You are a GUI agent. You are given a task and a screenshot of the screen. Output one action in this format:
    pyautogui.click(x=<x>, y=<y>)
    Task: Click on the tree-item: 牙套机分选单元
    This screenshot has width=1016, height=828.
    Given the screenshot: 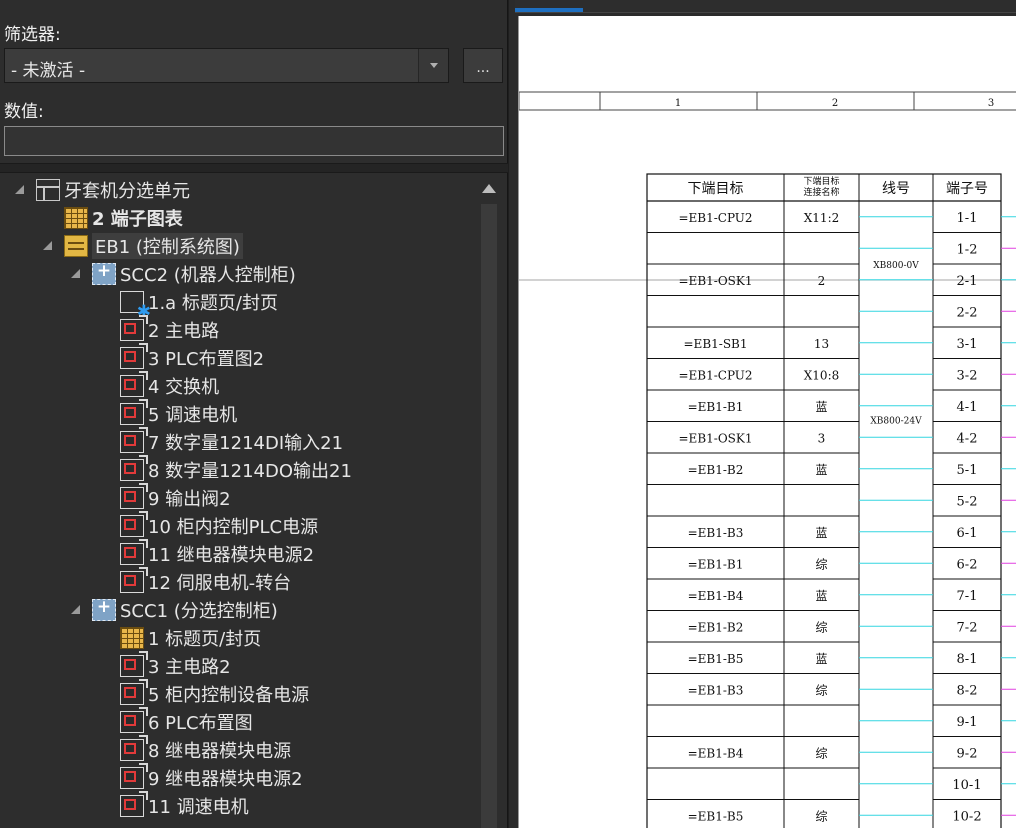 What is the action you would take?
    pyautogui.click(x=102, y=190)
    